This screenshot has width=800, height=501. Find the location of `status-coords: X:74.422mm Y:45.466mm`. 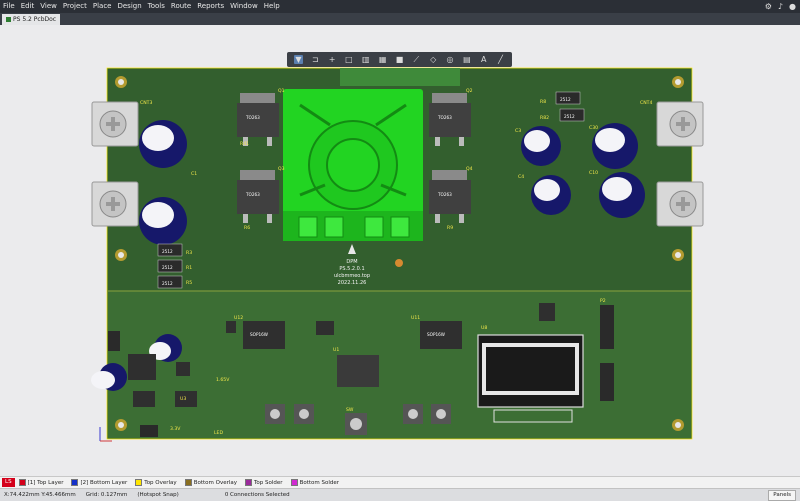

status-coords: X:74.422mm Y:45.466mm is located at coordinates (40, 495).